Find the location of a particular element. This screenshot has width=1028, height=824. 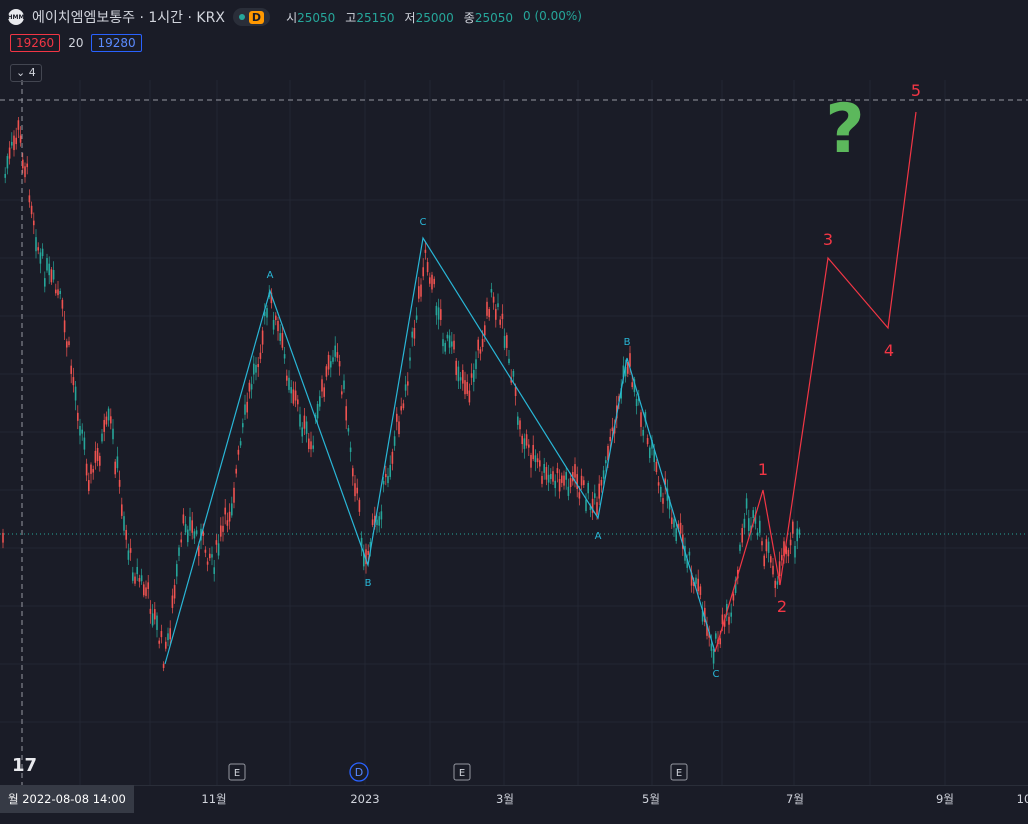

open-value: 25050 is located at coordinates (316, 17).